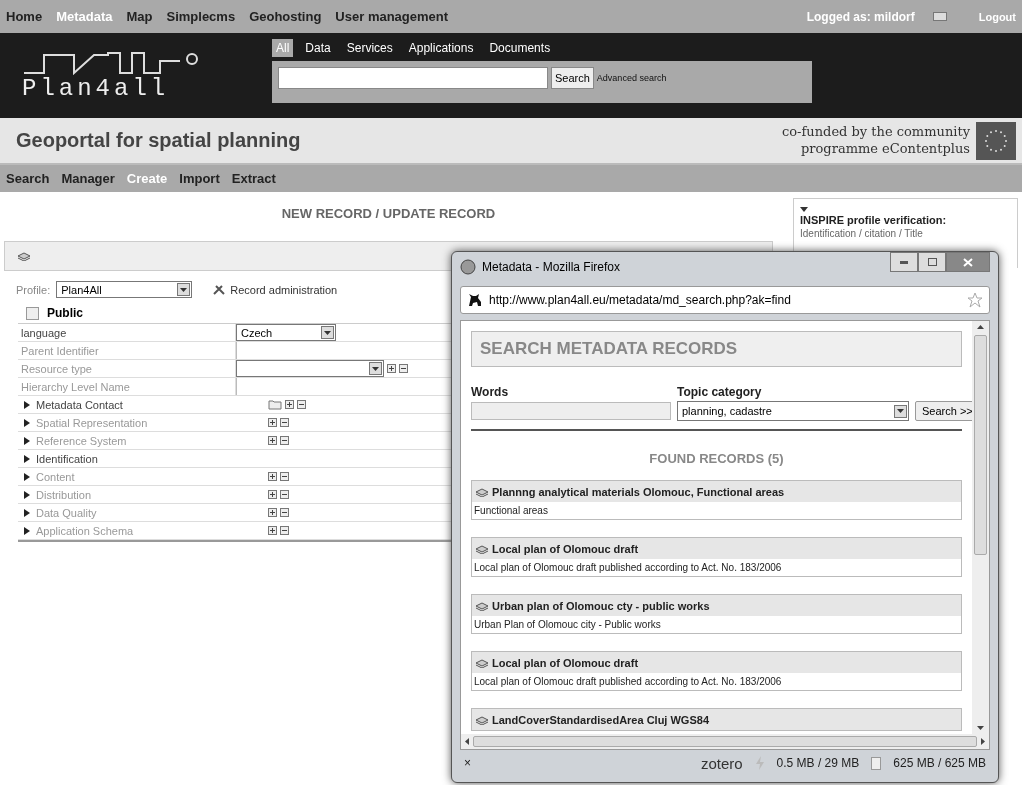 The height and width of the screenshot is (785, 1022). What do you see at coordinates (876, 140) in the screenshot?
I see `cofunded-text: co-funded by the community programme eContentplus` at bounding box center [876, 140].